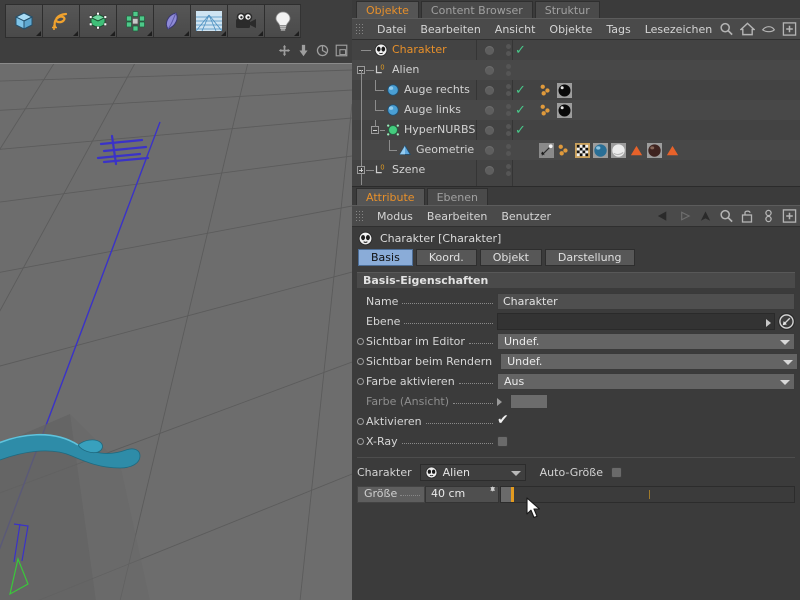 Image resolution: width=800 pixels, height=600 pixels. I want to click on scene-button, so click(208, 21).